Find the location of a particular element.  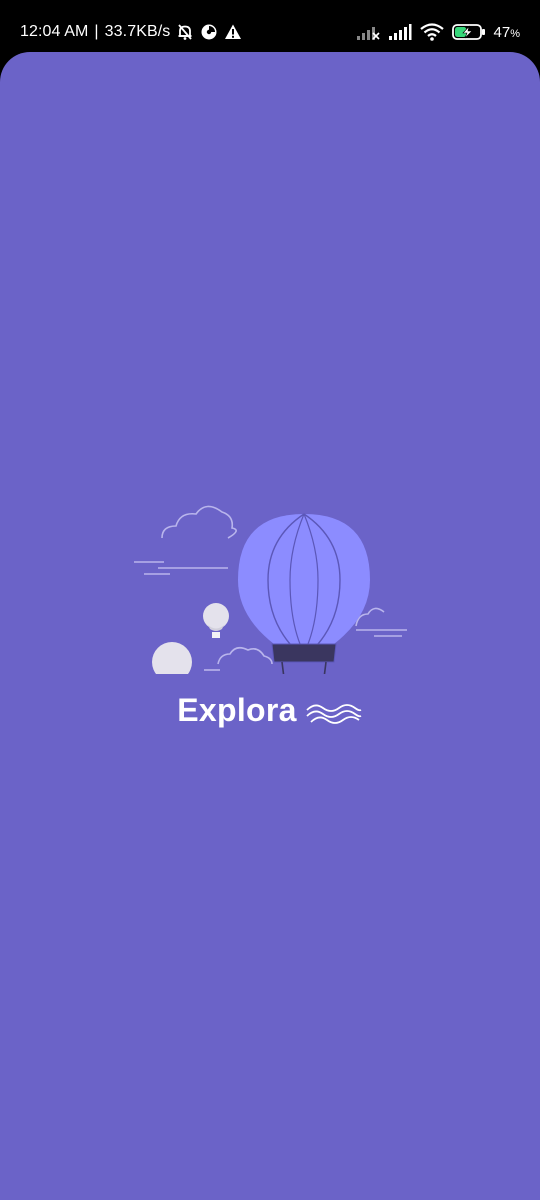

wifi-icon is located at coordinates (431, 32).